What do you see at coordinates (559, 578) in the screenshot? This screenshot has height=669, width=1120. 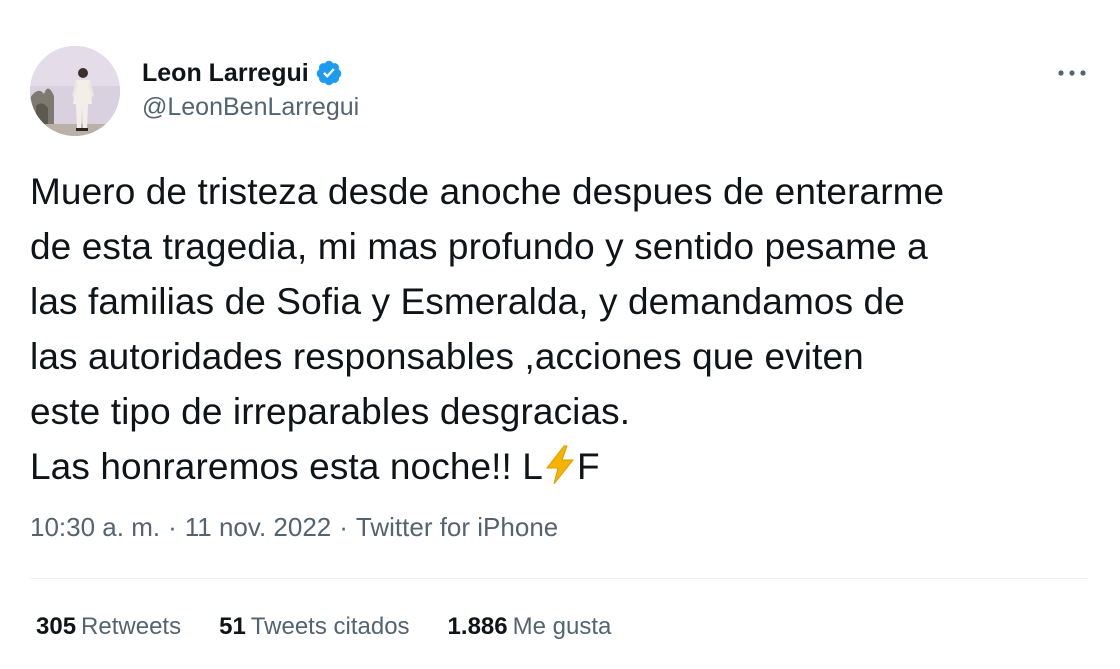 I see `stats-divider` at bounding box center [559, 578].